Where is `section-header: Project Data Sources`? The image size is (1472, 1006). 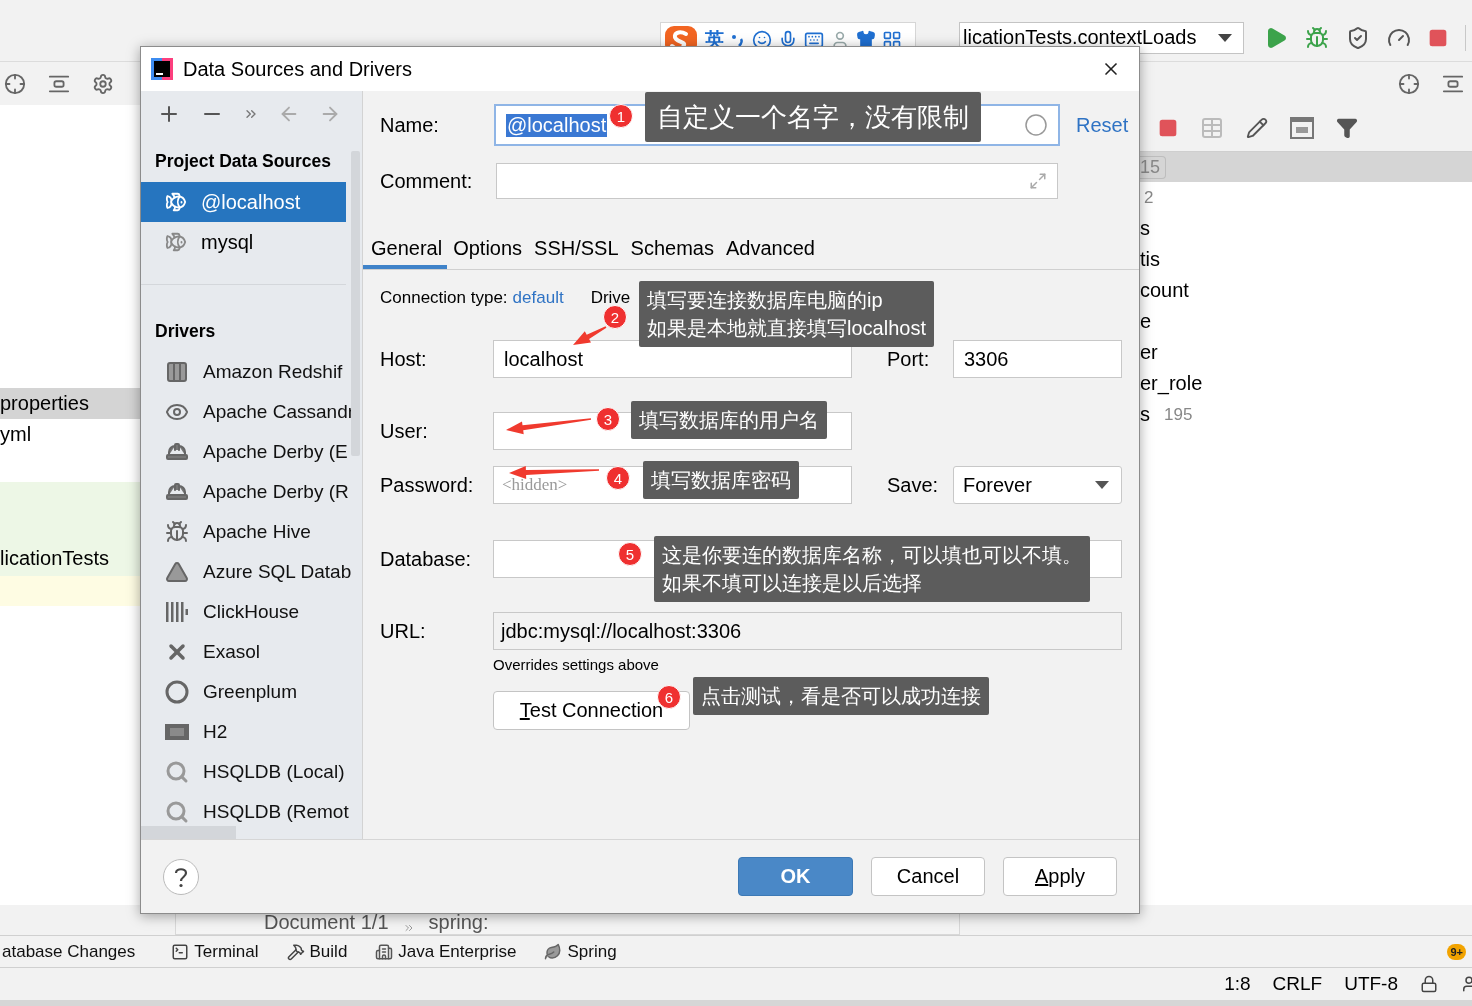 section-header: Project Data Sources is located at coordinates (243, 161).